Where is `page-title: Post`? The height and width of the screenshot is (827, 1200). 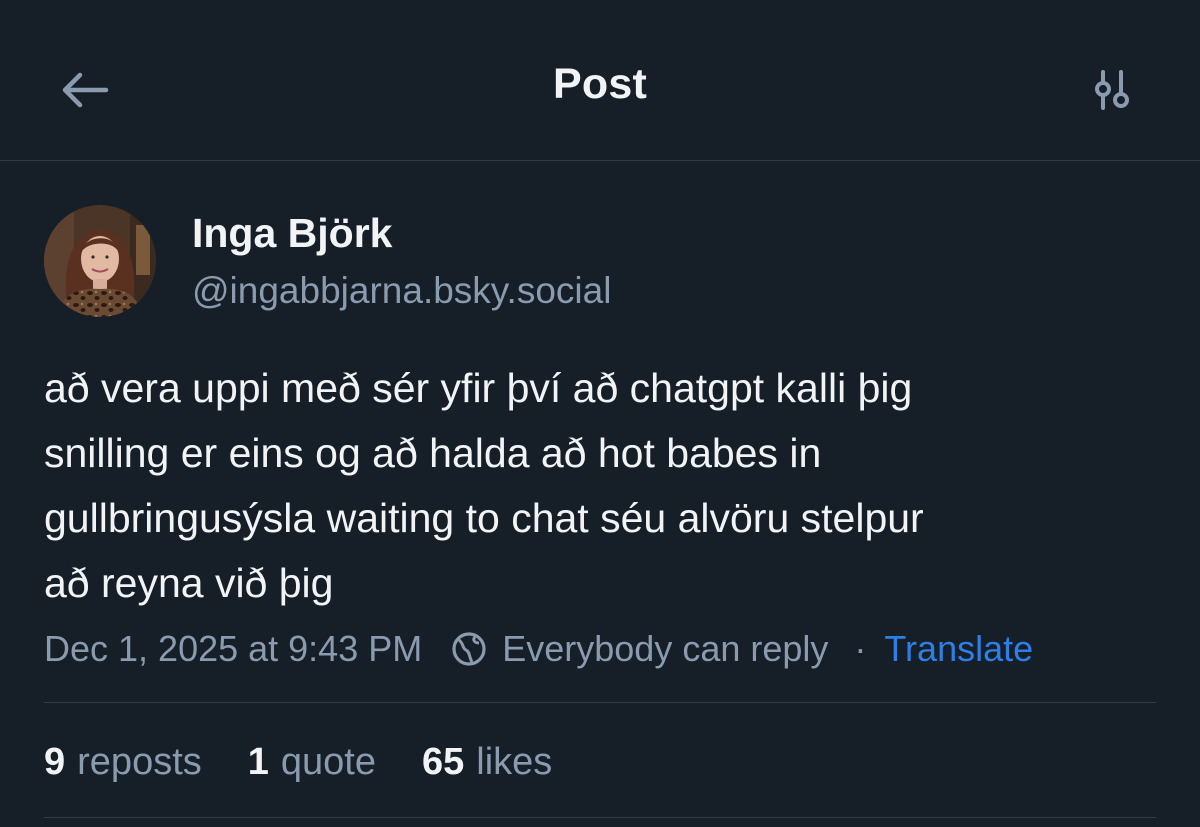 page-title: Post is located at coordinates (600, 84).